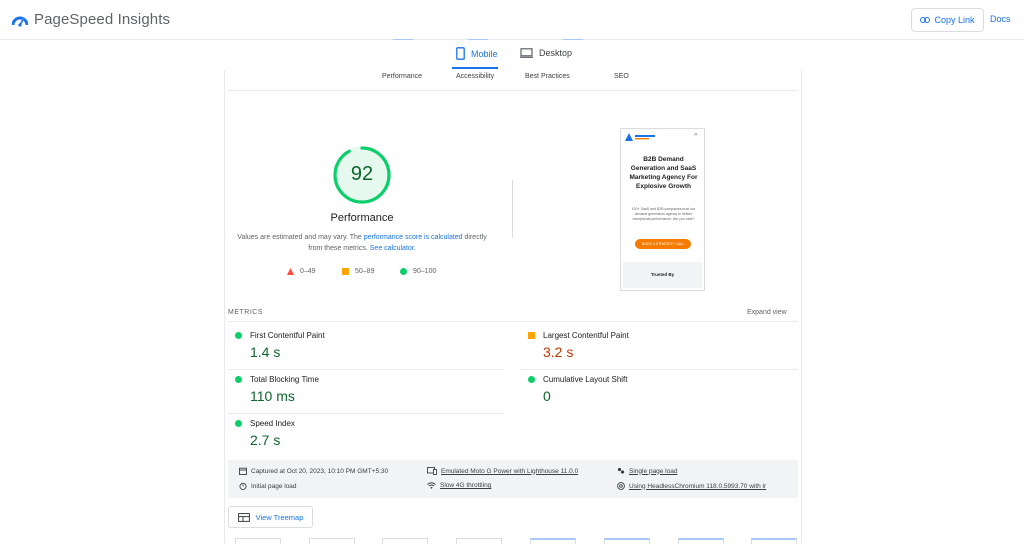 This screenshot has width=1024, height=544. What do you see at coordinates (659, 348) in the screenshot?
I see `metric-lcp: Largest Contentful Paint 3.2 s` at bounding box center [659, 348].